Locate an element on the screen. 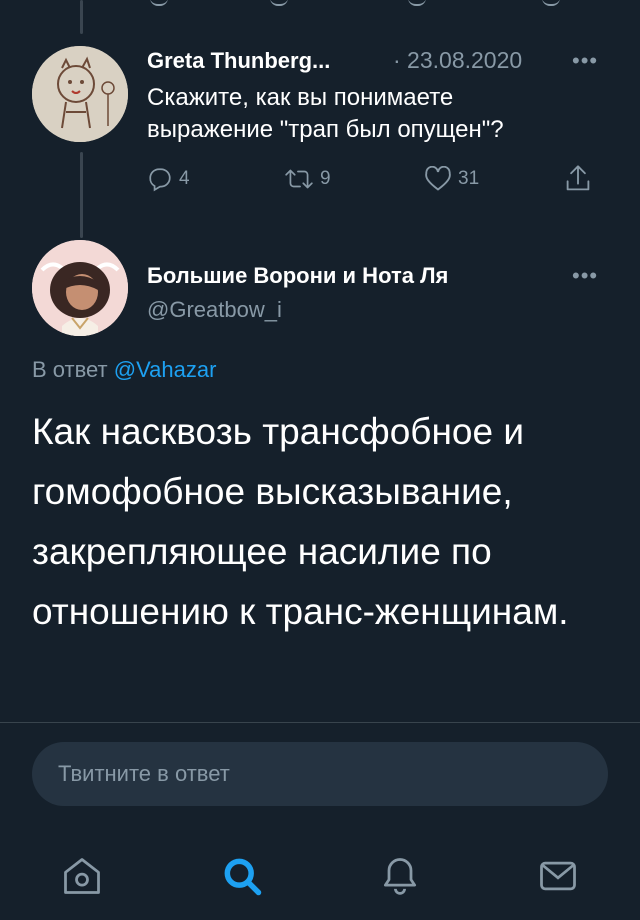 This screenshot has height=920, width=640. reply-icon is located at coordinates (160, 180).